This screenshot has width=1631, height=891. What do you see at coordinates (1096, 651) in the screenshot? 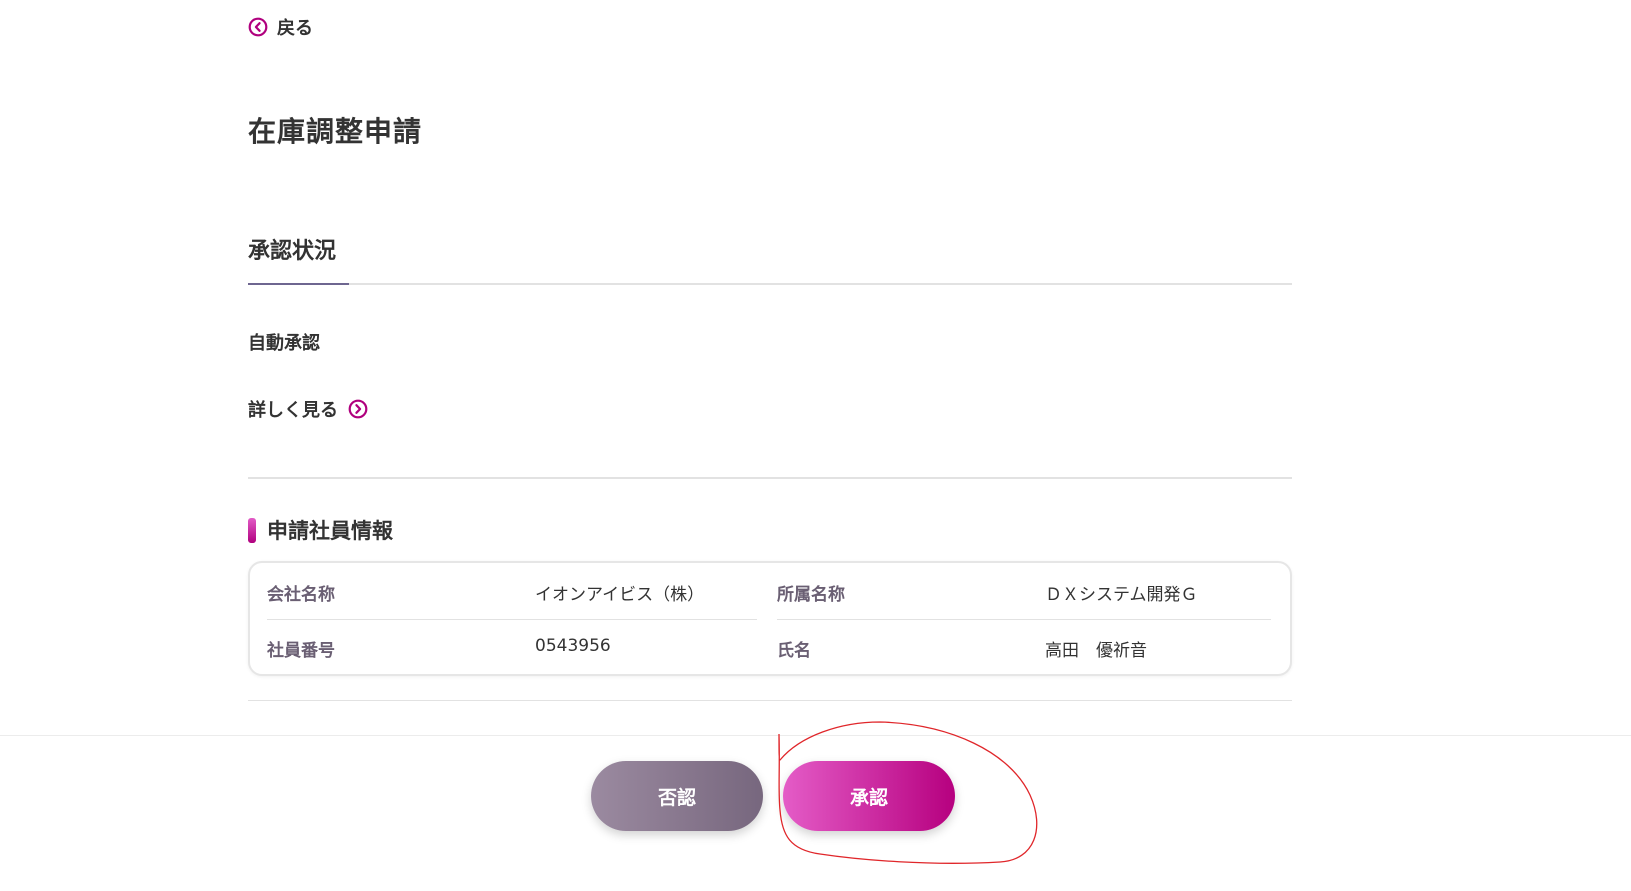
I see `employee-name-value: 高田 優祈音` at bounding box center [1096, 651].